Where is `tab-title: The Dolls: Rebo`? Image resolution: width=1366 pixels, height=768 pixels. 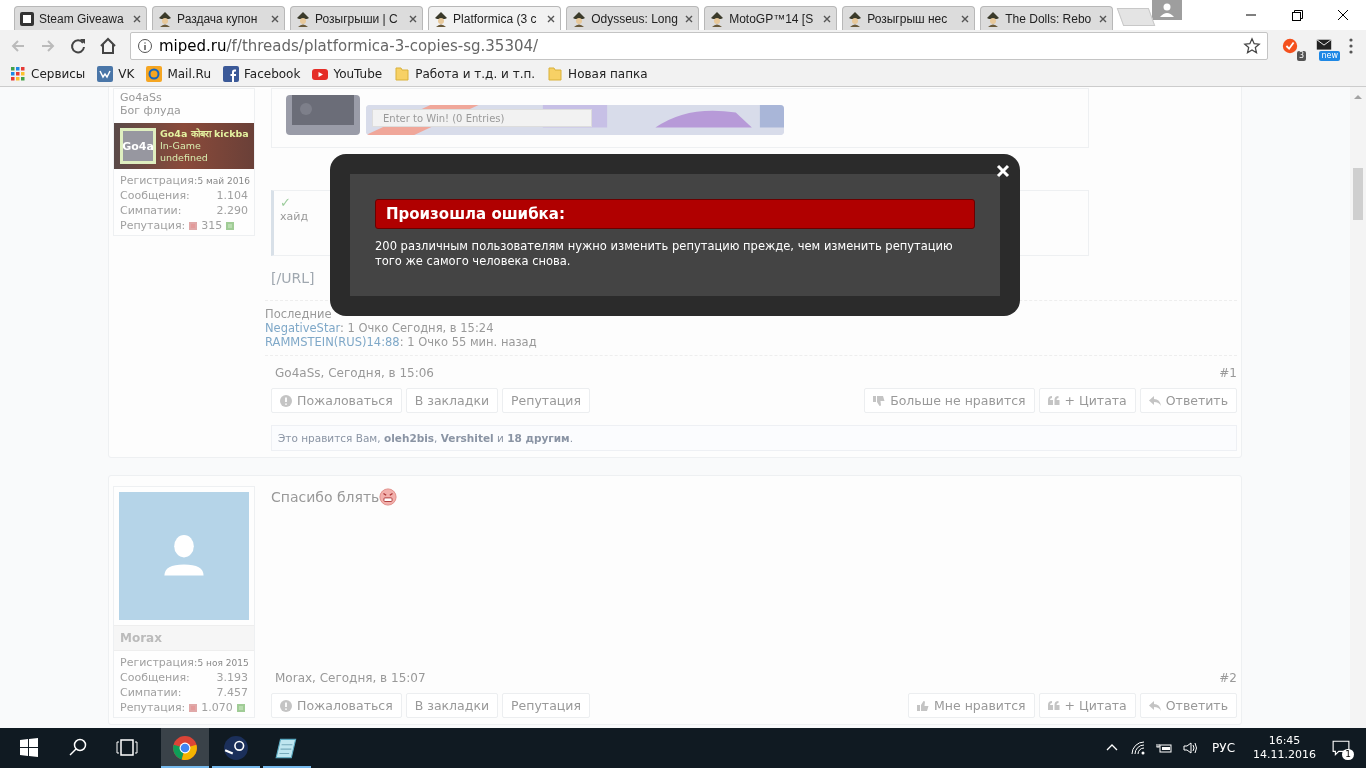 tab-title: The Dolls: Rebo is located at coordinates (1049, 18).